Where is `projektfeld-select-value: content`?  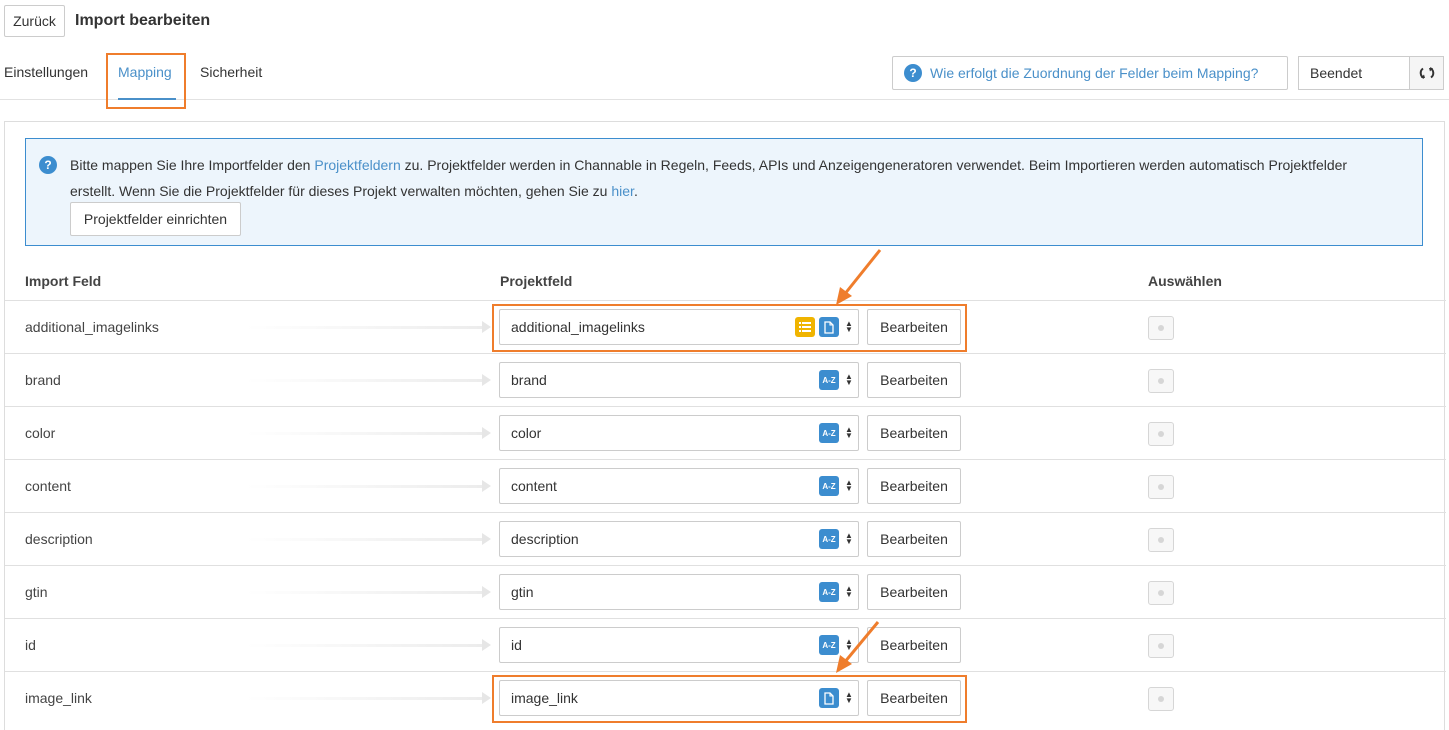 projektfeld-select-value: content is located at coordinates (534, 486).